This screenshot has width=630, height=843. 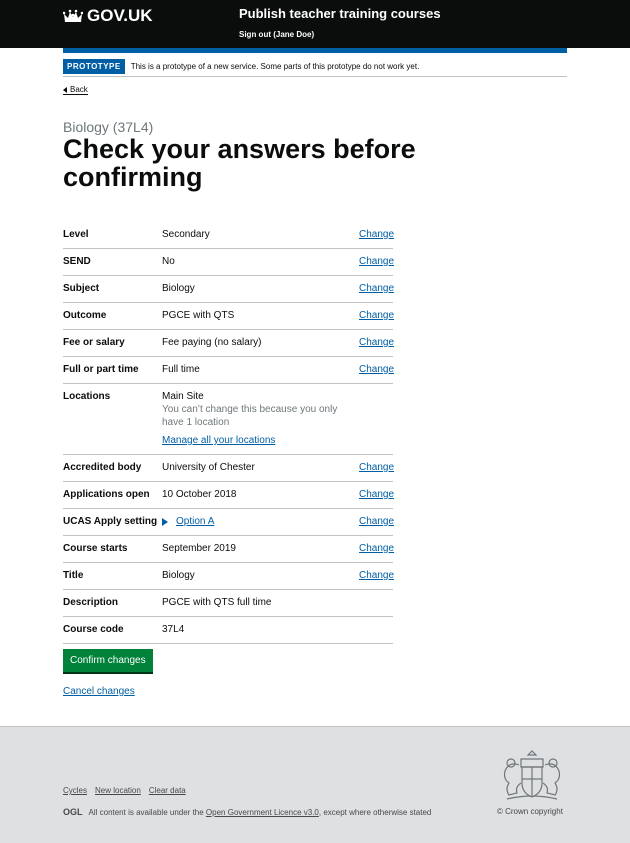 I want to click on row-key: Subject, so click(x=81, y=288).